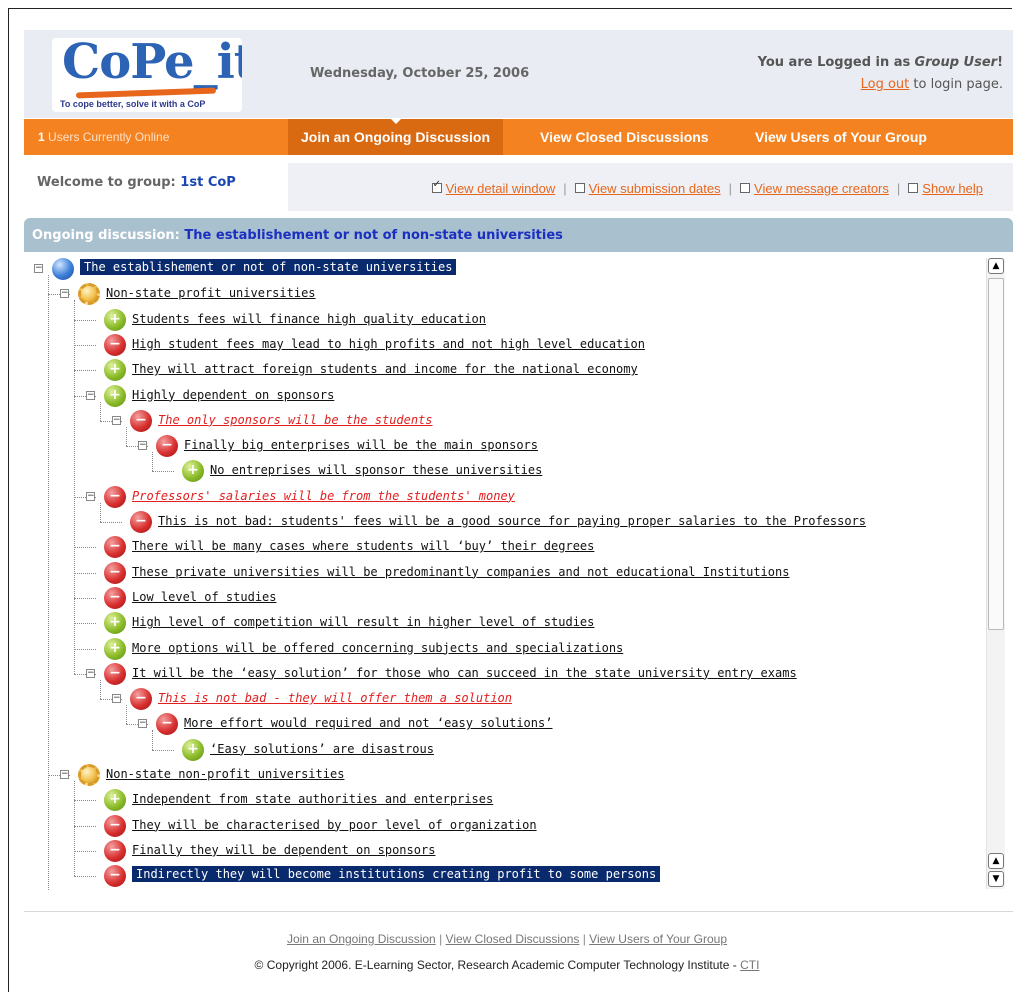  Describe the element at coordinates (996, 879) in the screenshot. I see `scroll-down-arrow-icon: ▼` at that location.